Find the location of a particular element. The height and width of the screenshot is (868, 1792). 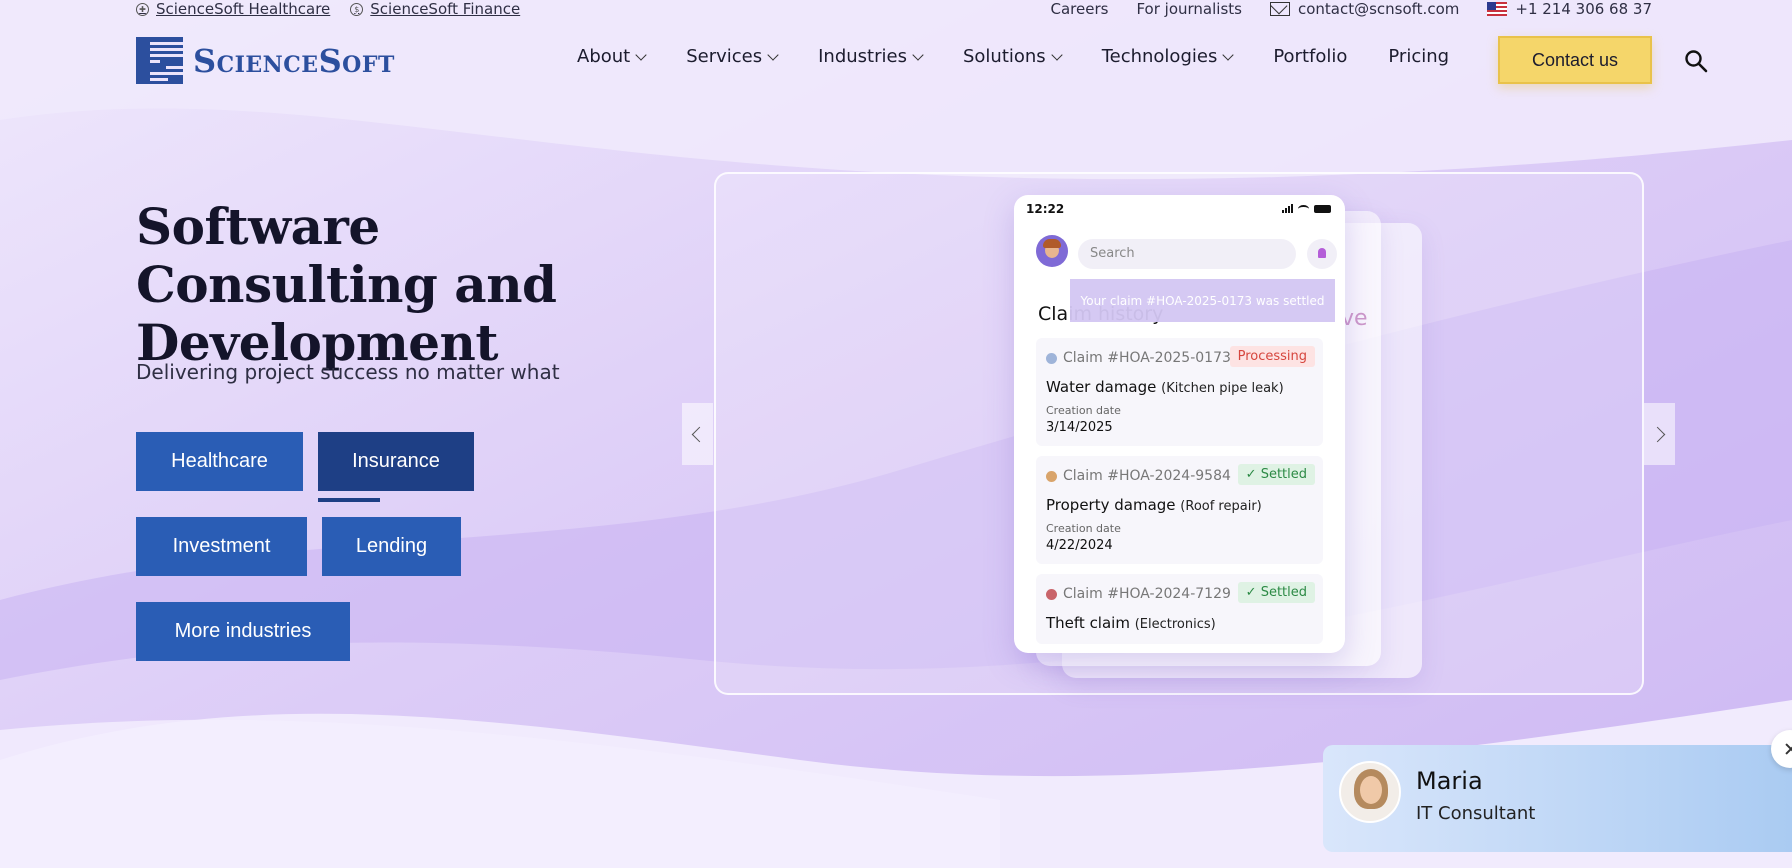

more-industries-button: More industries is located at coordinates (243, 631).